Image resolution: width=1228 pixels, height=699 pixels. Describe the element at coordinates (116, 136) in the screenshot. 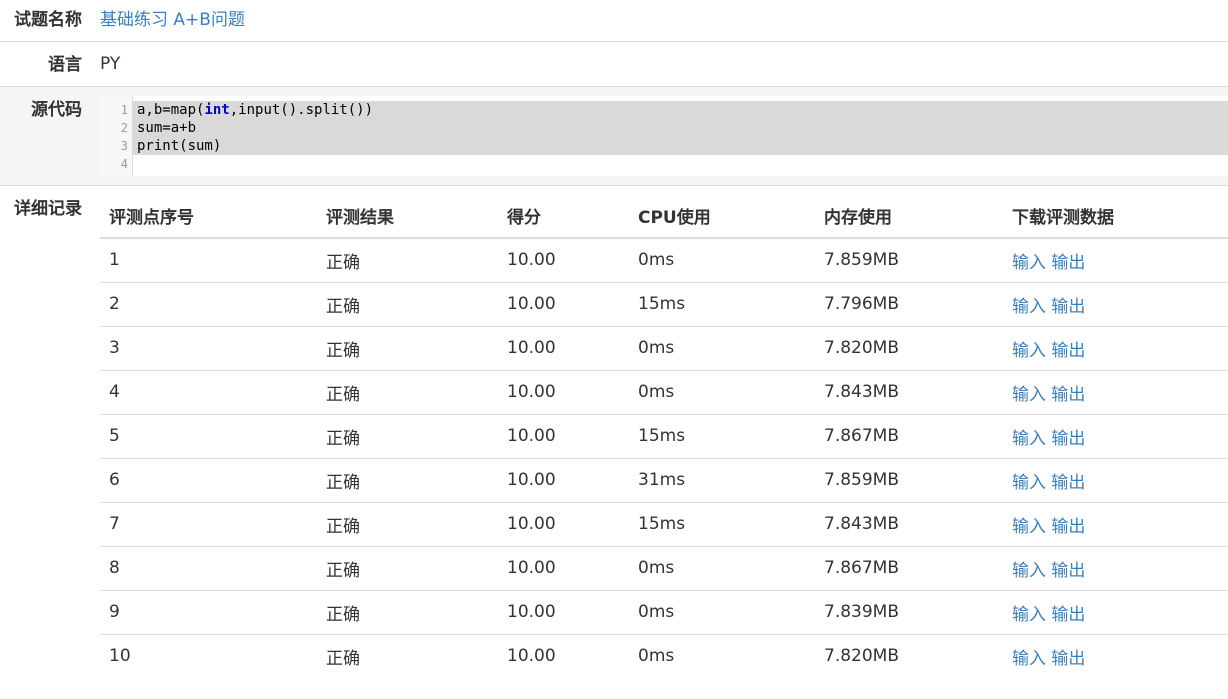

I see `line-number-gutter: 1 2 3 4` at that location.